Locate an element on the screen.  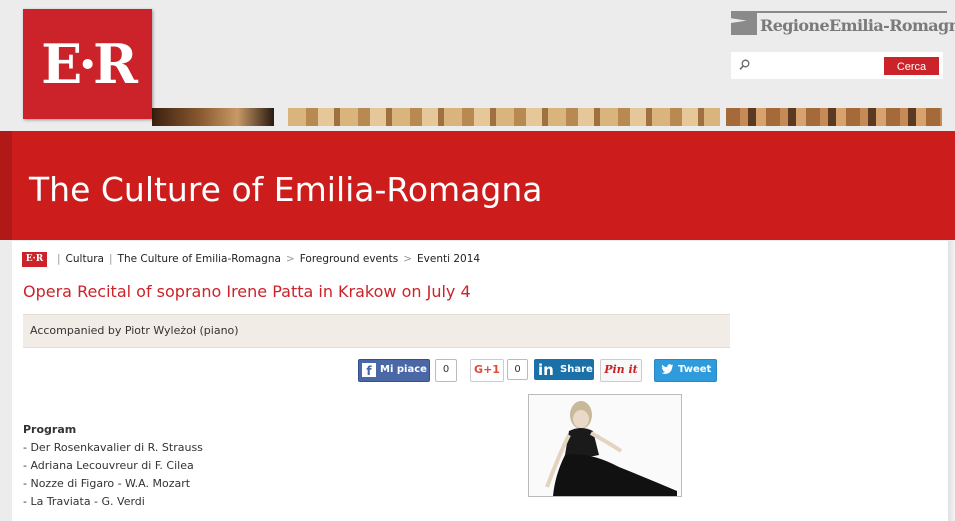
search-button: Cerca is located at coordinates (911, 66).